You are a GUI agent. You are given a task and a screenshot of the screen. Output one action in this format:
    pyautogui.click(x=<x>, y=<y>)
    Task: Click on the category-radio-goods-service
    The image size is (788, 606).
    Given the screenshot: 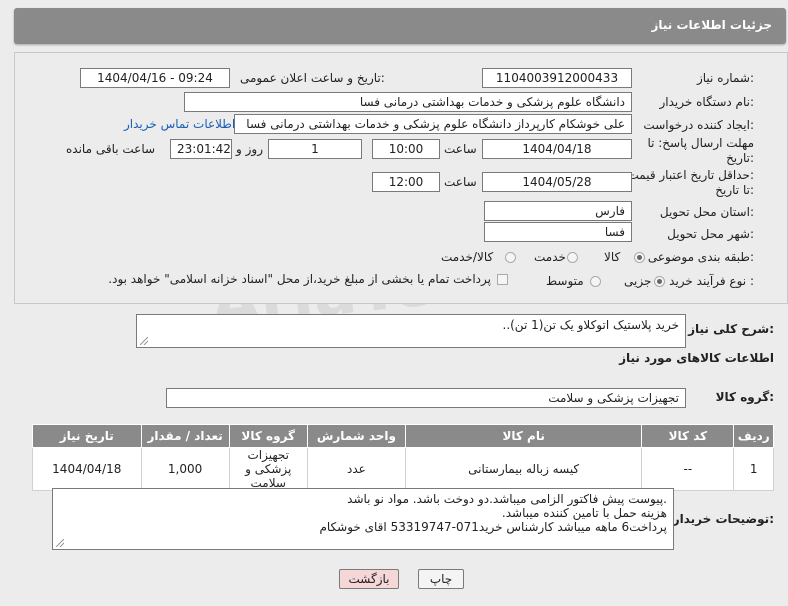 What is the action you would take?
    pyautogui.click(x=510, y=257)
    